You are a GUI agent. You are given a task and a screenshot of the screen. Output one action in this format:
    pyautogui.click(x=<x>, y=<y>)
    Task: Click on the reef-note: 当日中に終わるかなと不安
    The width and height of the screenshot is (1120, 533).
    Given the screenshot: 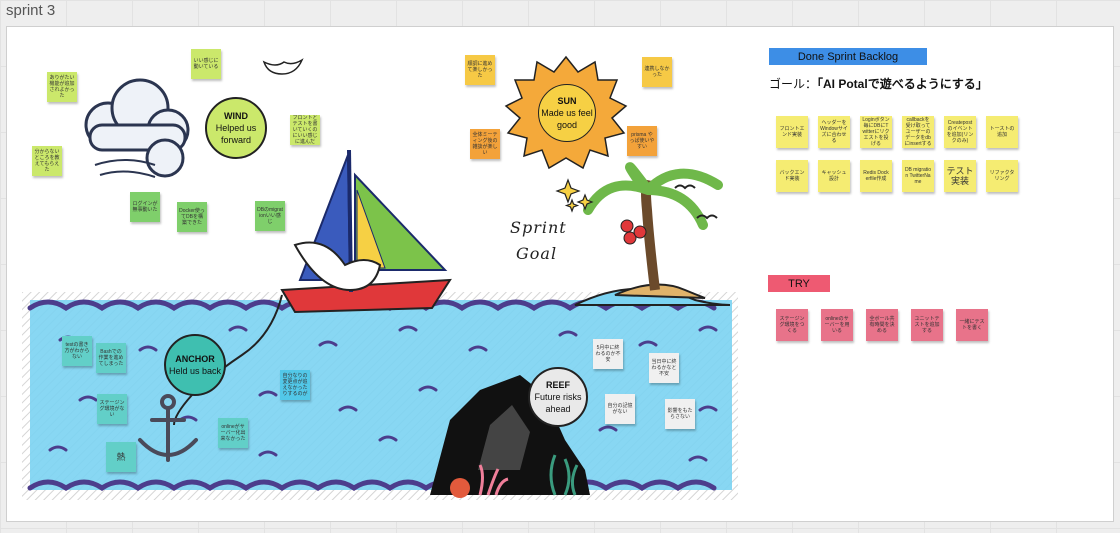 What is the action you would take?
    pyautogui.click(x=664, y=368)
    